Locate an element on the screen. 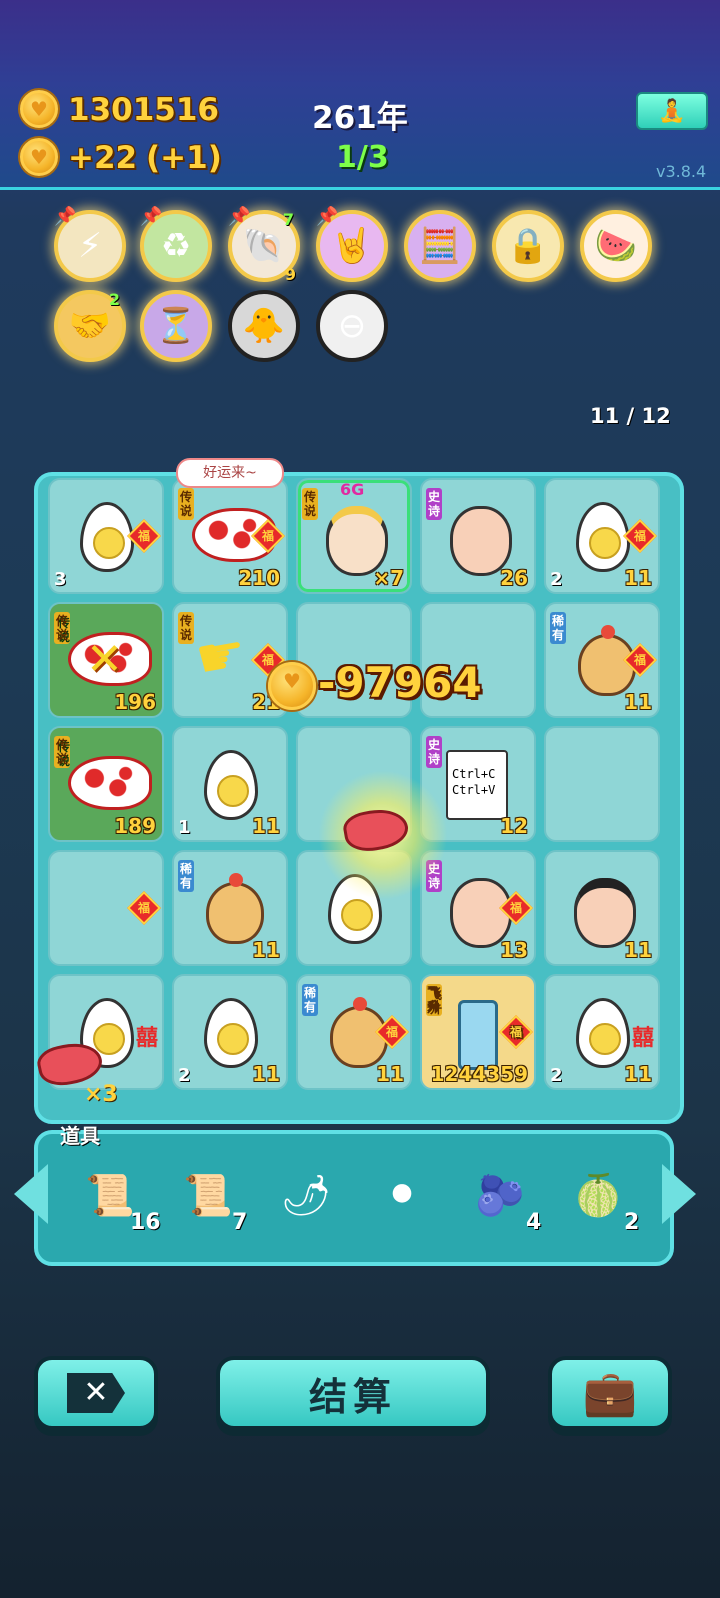 The width and height of the screenshot is (720, 1598). relic-badge: 7 is located at coordinates (288, 219).